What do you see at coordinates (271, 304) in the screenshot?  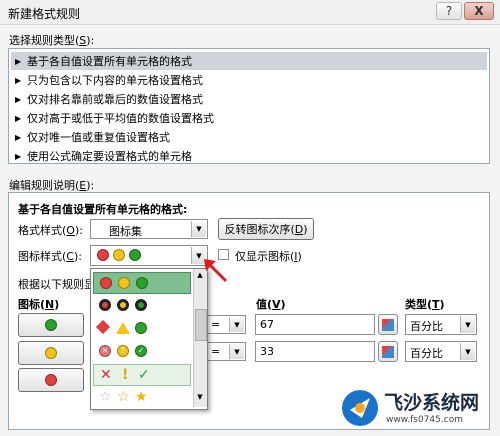 I see `column-header-value: 值(V)` at bounding box center [271, 304].